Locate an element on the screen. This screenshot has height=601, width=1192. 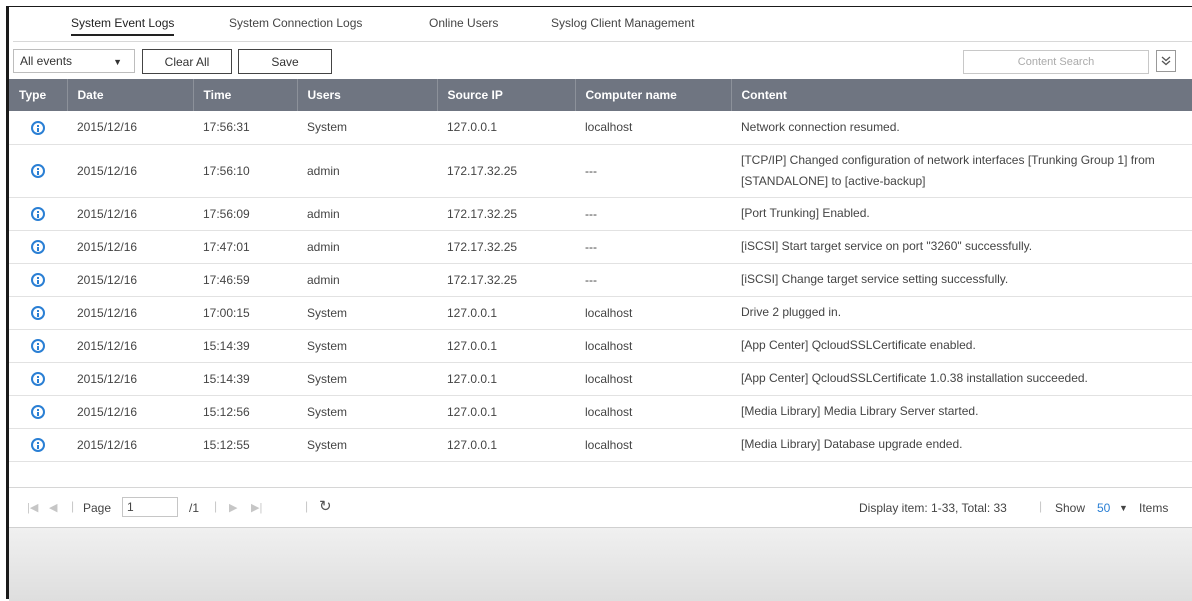
column-header-computer-name: Computer name is located at coordinates (653, 95).